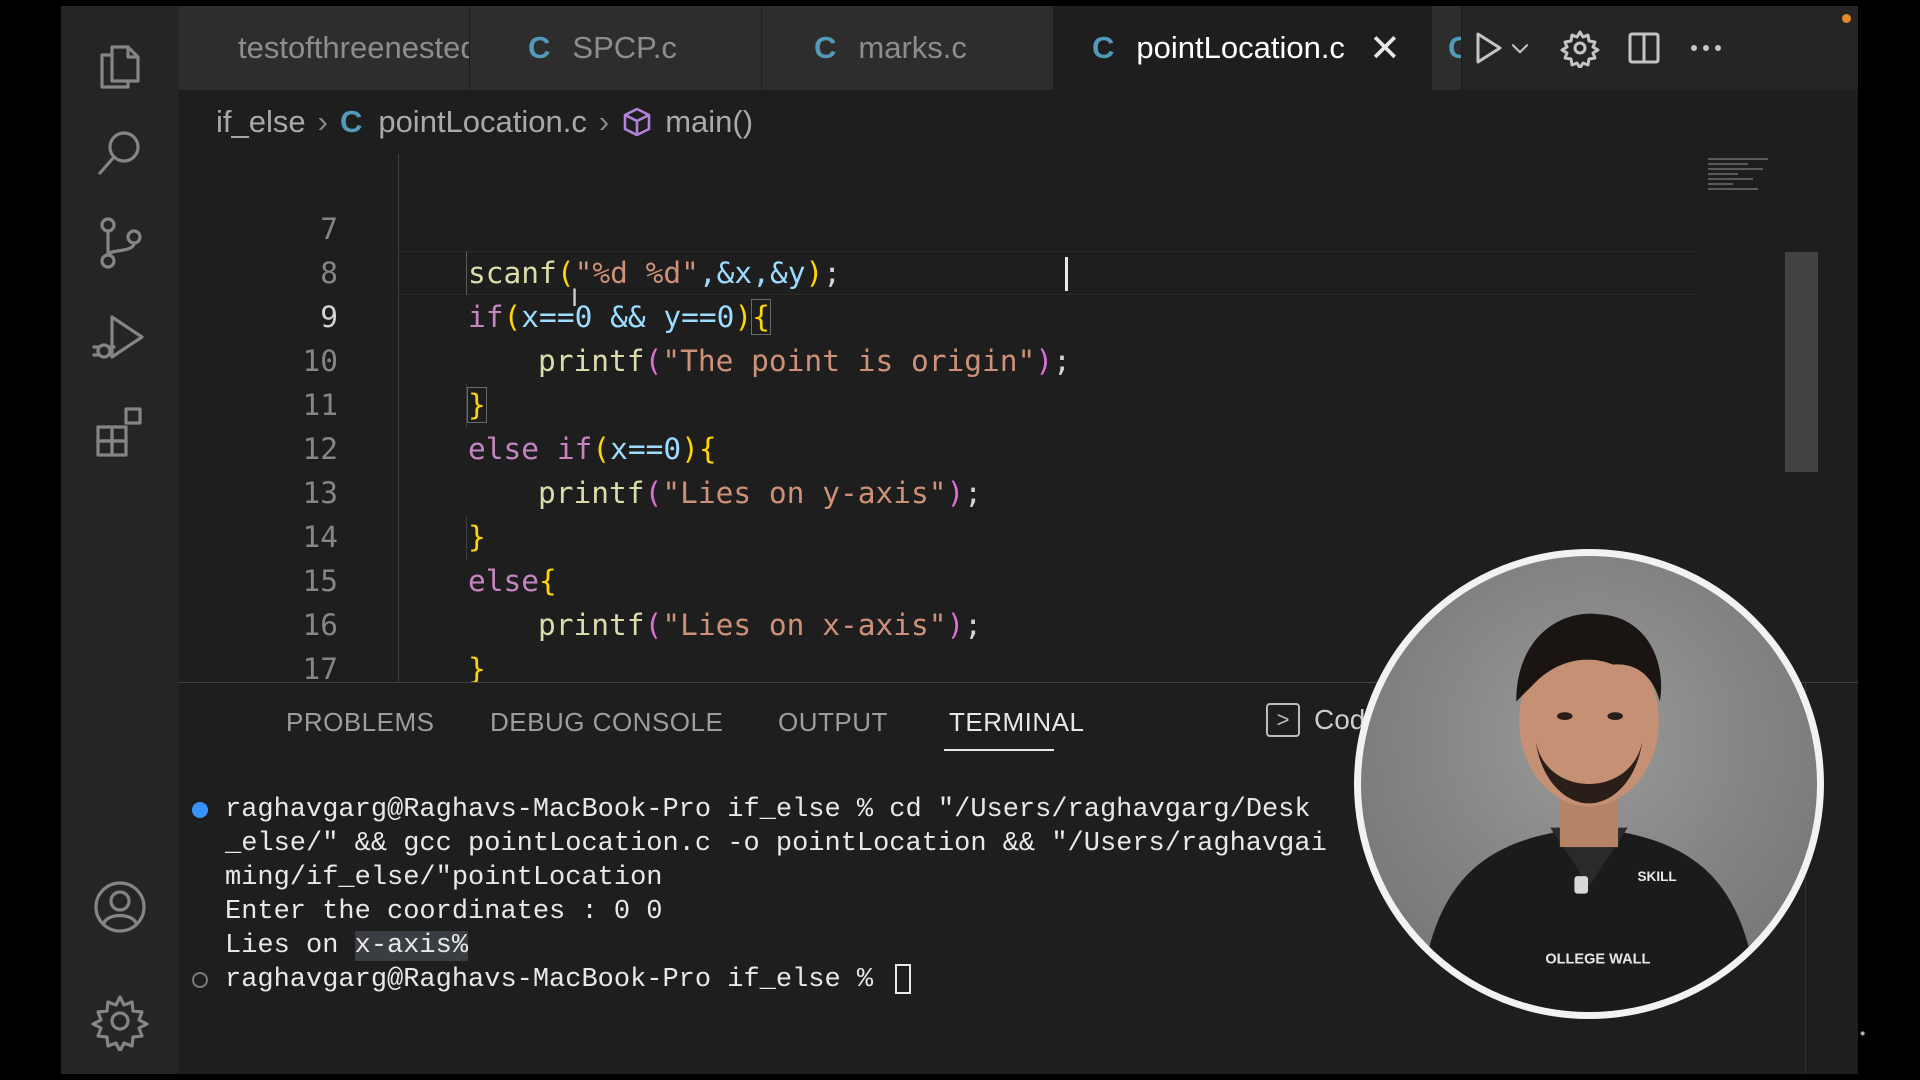  What do you see at coordinates (1385, 48) in the screenshot?
I see `close-tab-icon: ✕` at bounding box center [1385, 48].